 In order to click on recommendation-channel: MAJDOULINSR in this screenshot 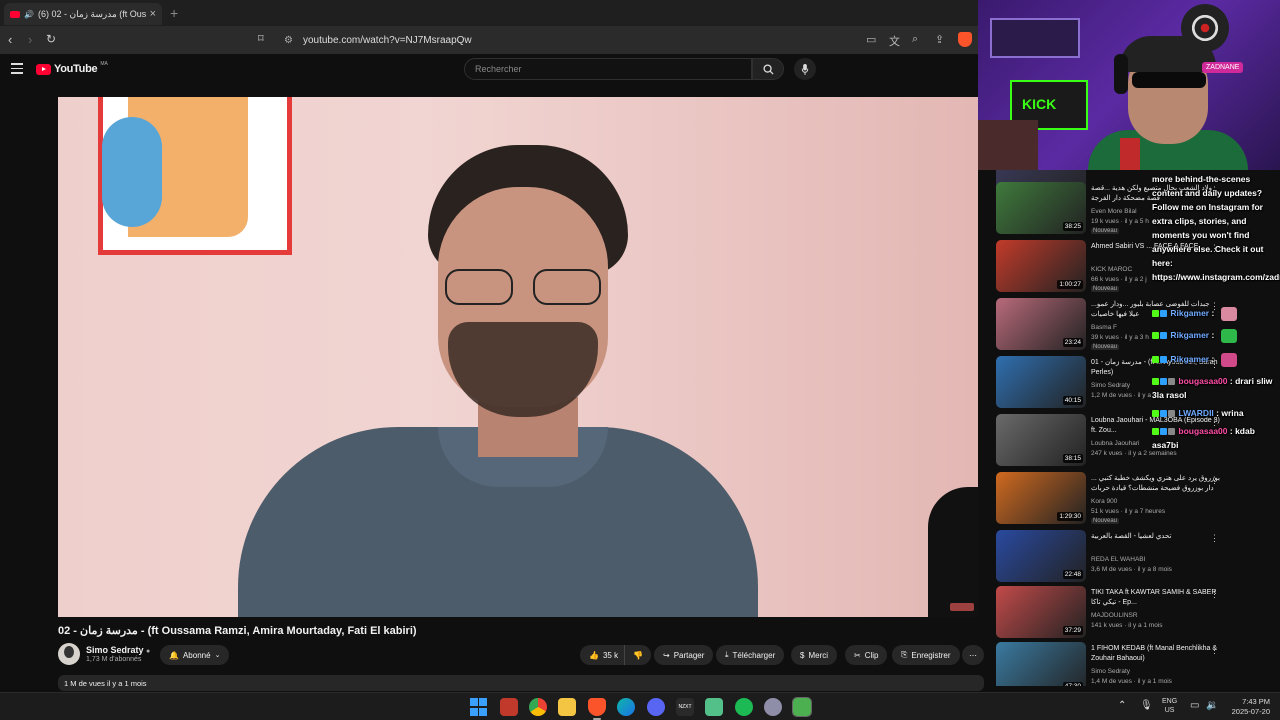, I will do `click(1114, 615)`.